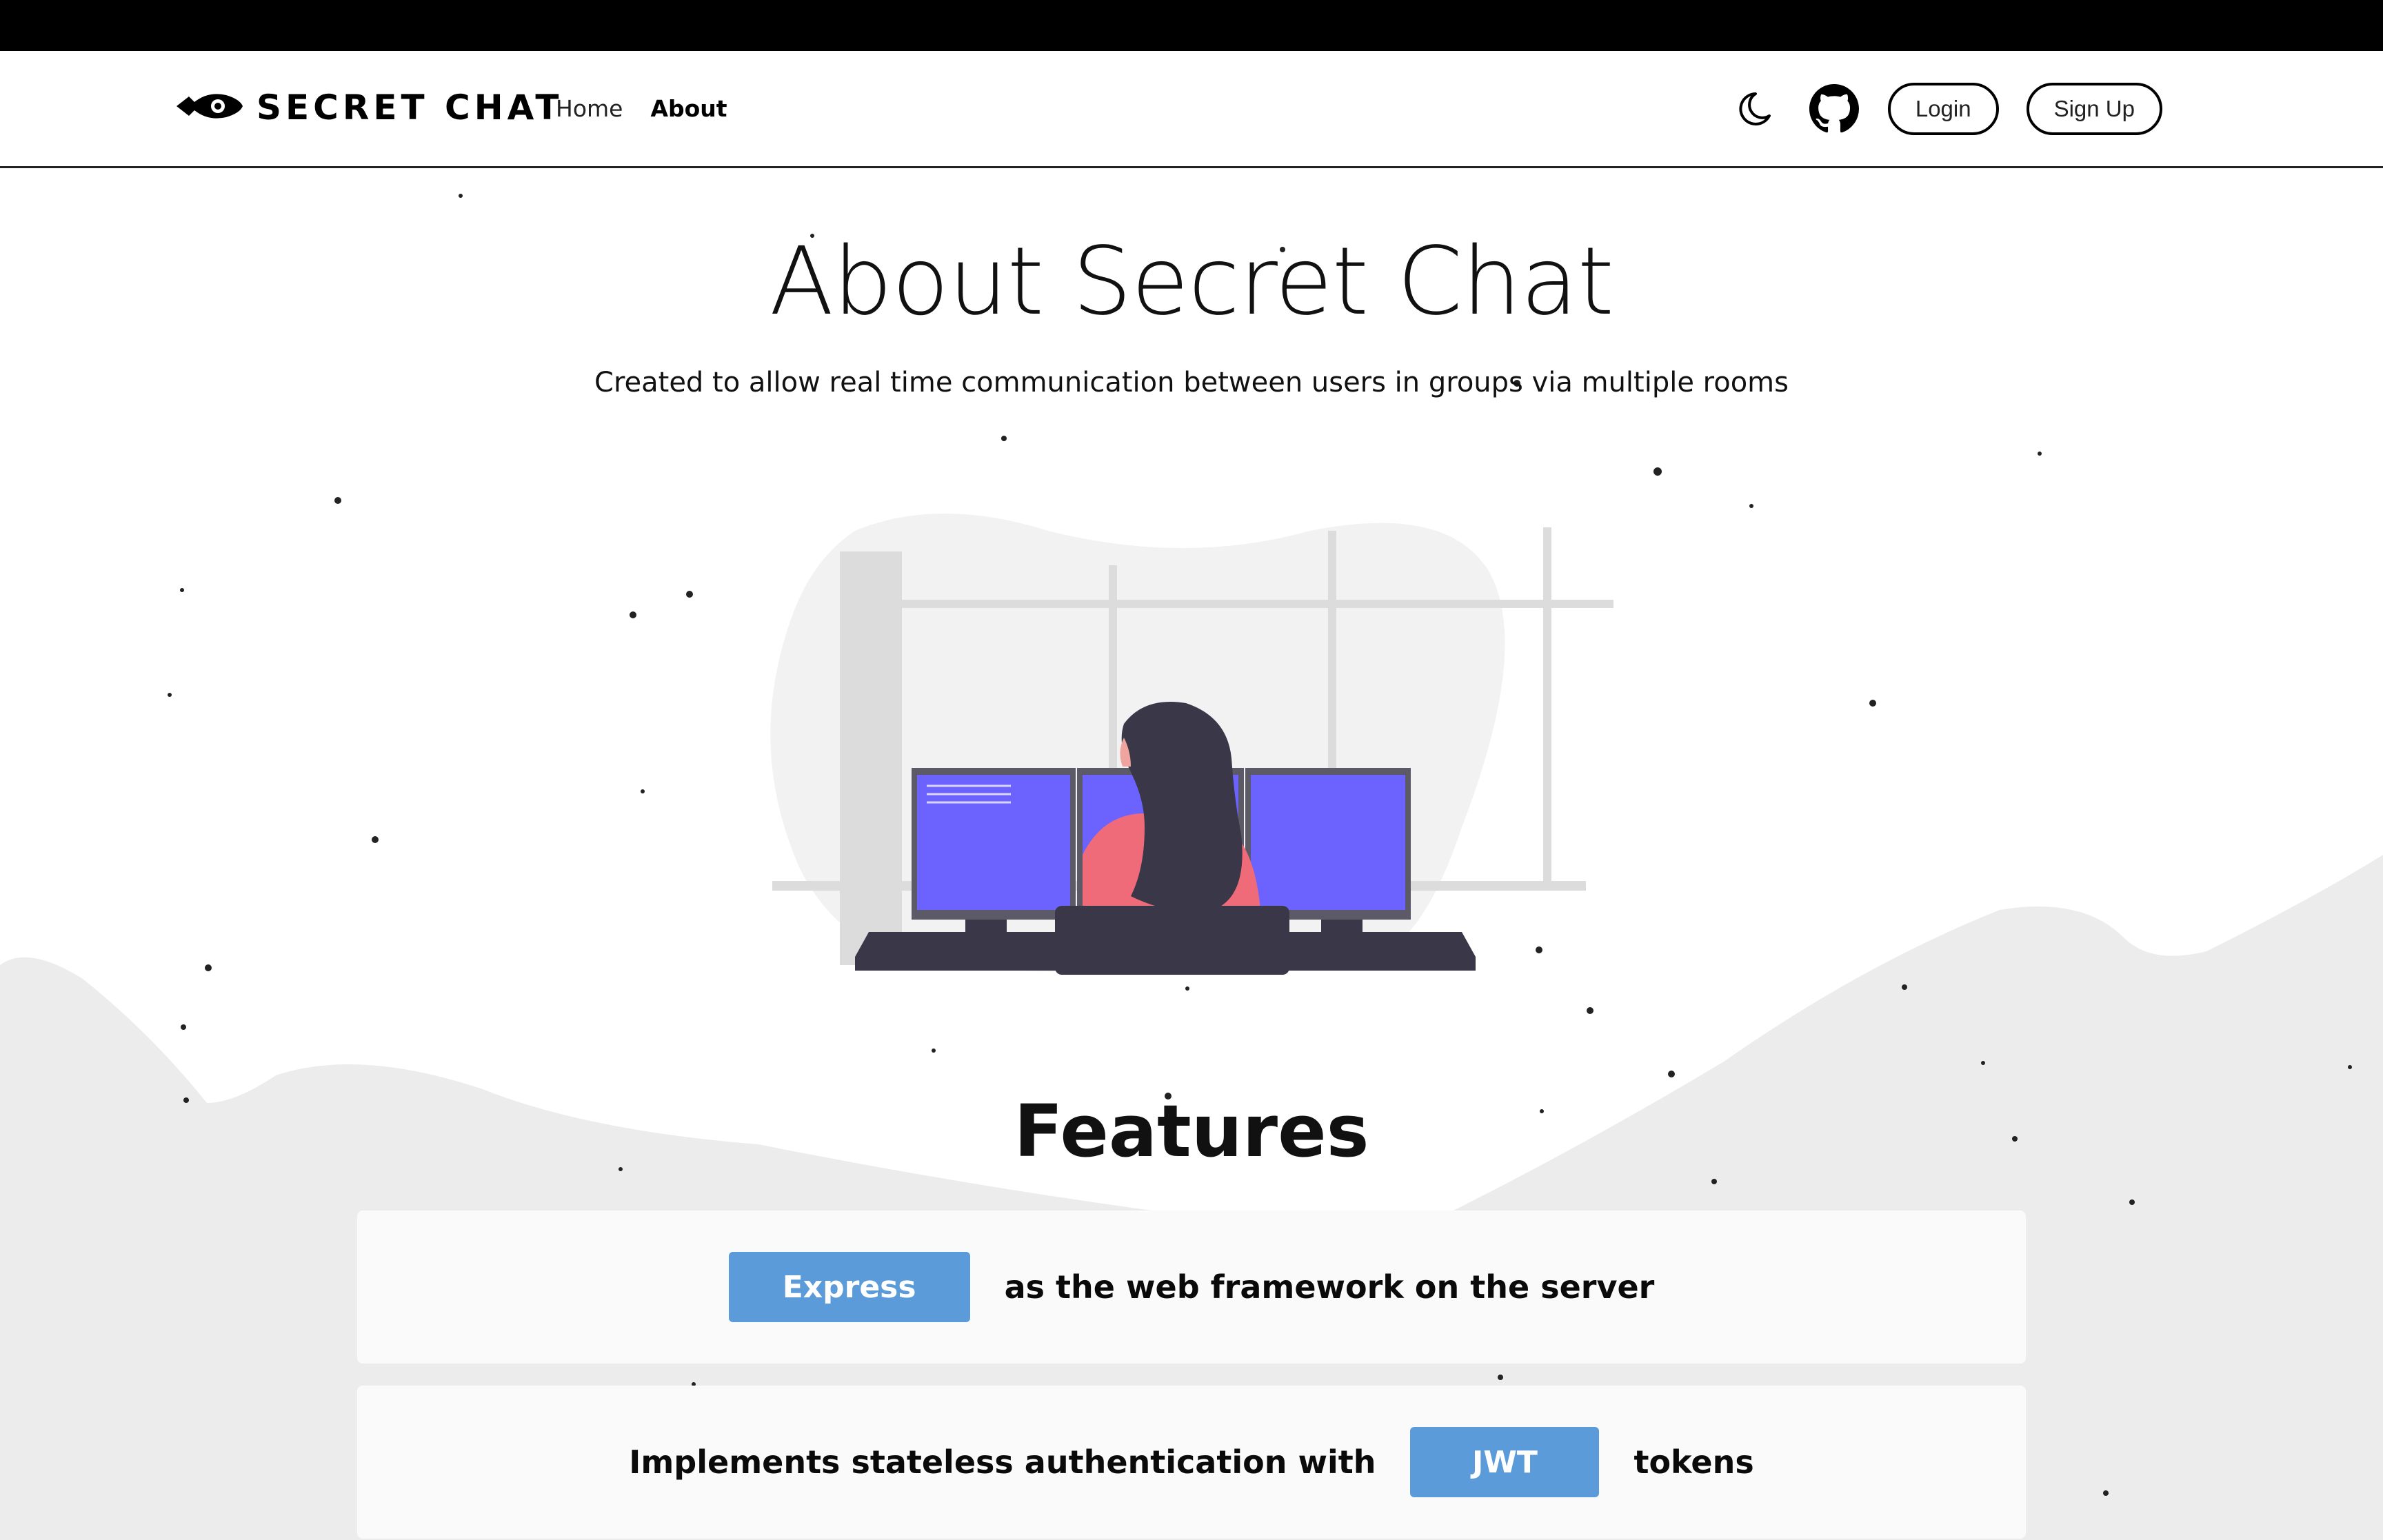 The image size is (2383, 1540). What do you see at coordinates (1754, 109) in the screenshot?
I see `moon-icon` at bounding box center [1754, 109].